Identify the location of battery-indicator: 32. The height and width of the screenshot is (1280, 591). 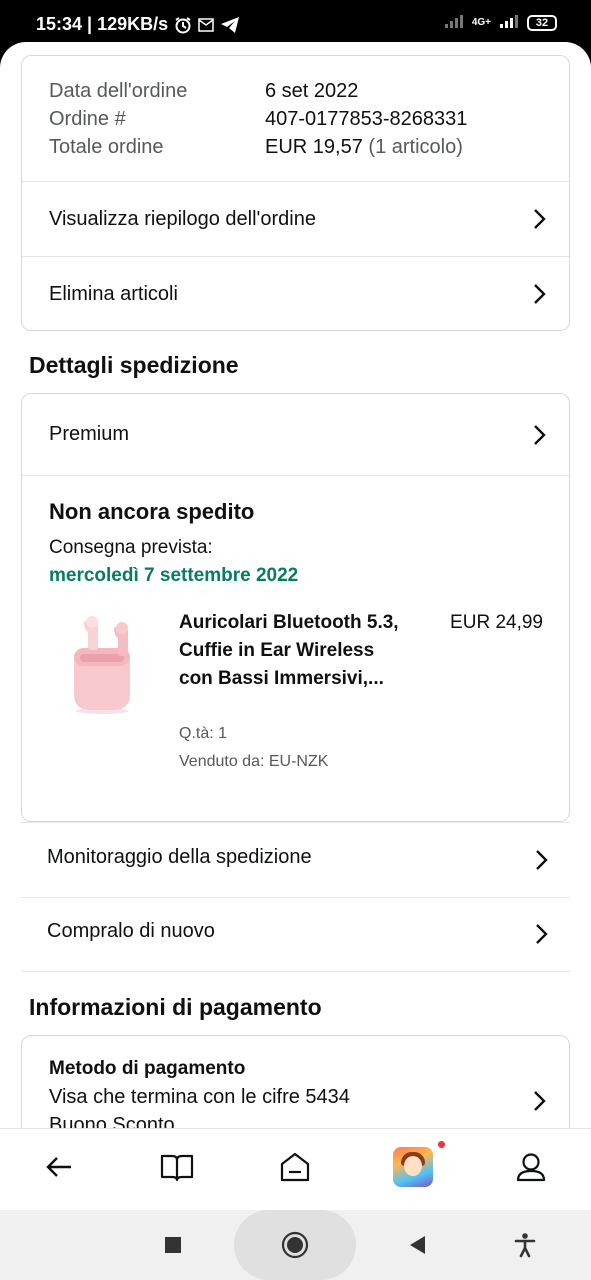
(542, 22).